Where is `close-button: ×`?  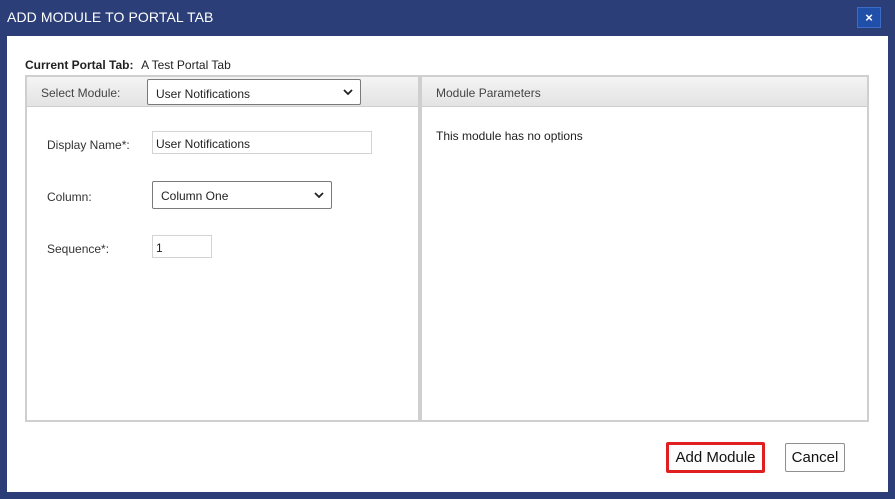 close-button: × is located at coordinates (869, 17).